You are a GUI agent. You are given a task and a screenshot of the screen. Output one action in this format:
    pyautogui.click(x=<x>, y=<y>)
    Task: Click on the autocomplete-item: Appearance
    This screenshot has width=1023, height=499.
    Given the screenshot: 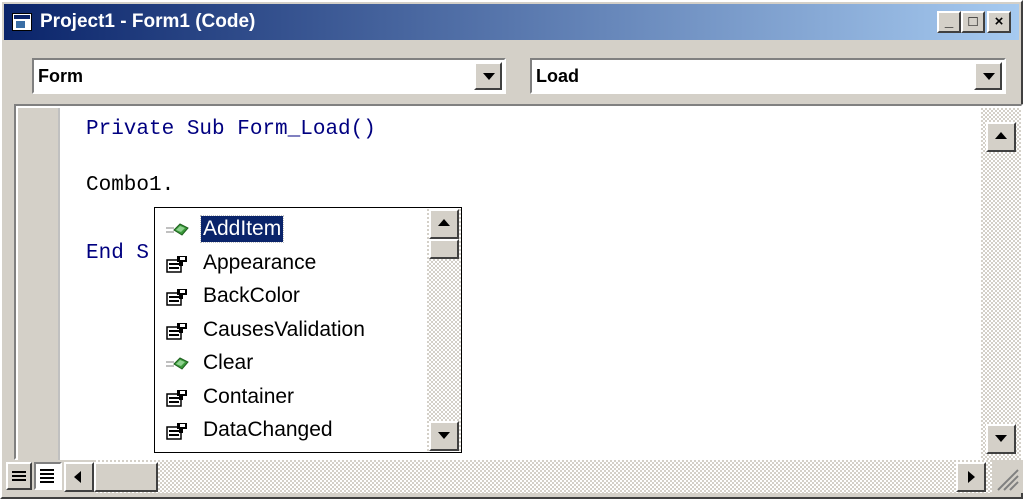 What is the action you would take?
    pyautogui.click(x=291, y=263)
    